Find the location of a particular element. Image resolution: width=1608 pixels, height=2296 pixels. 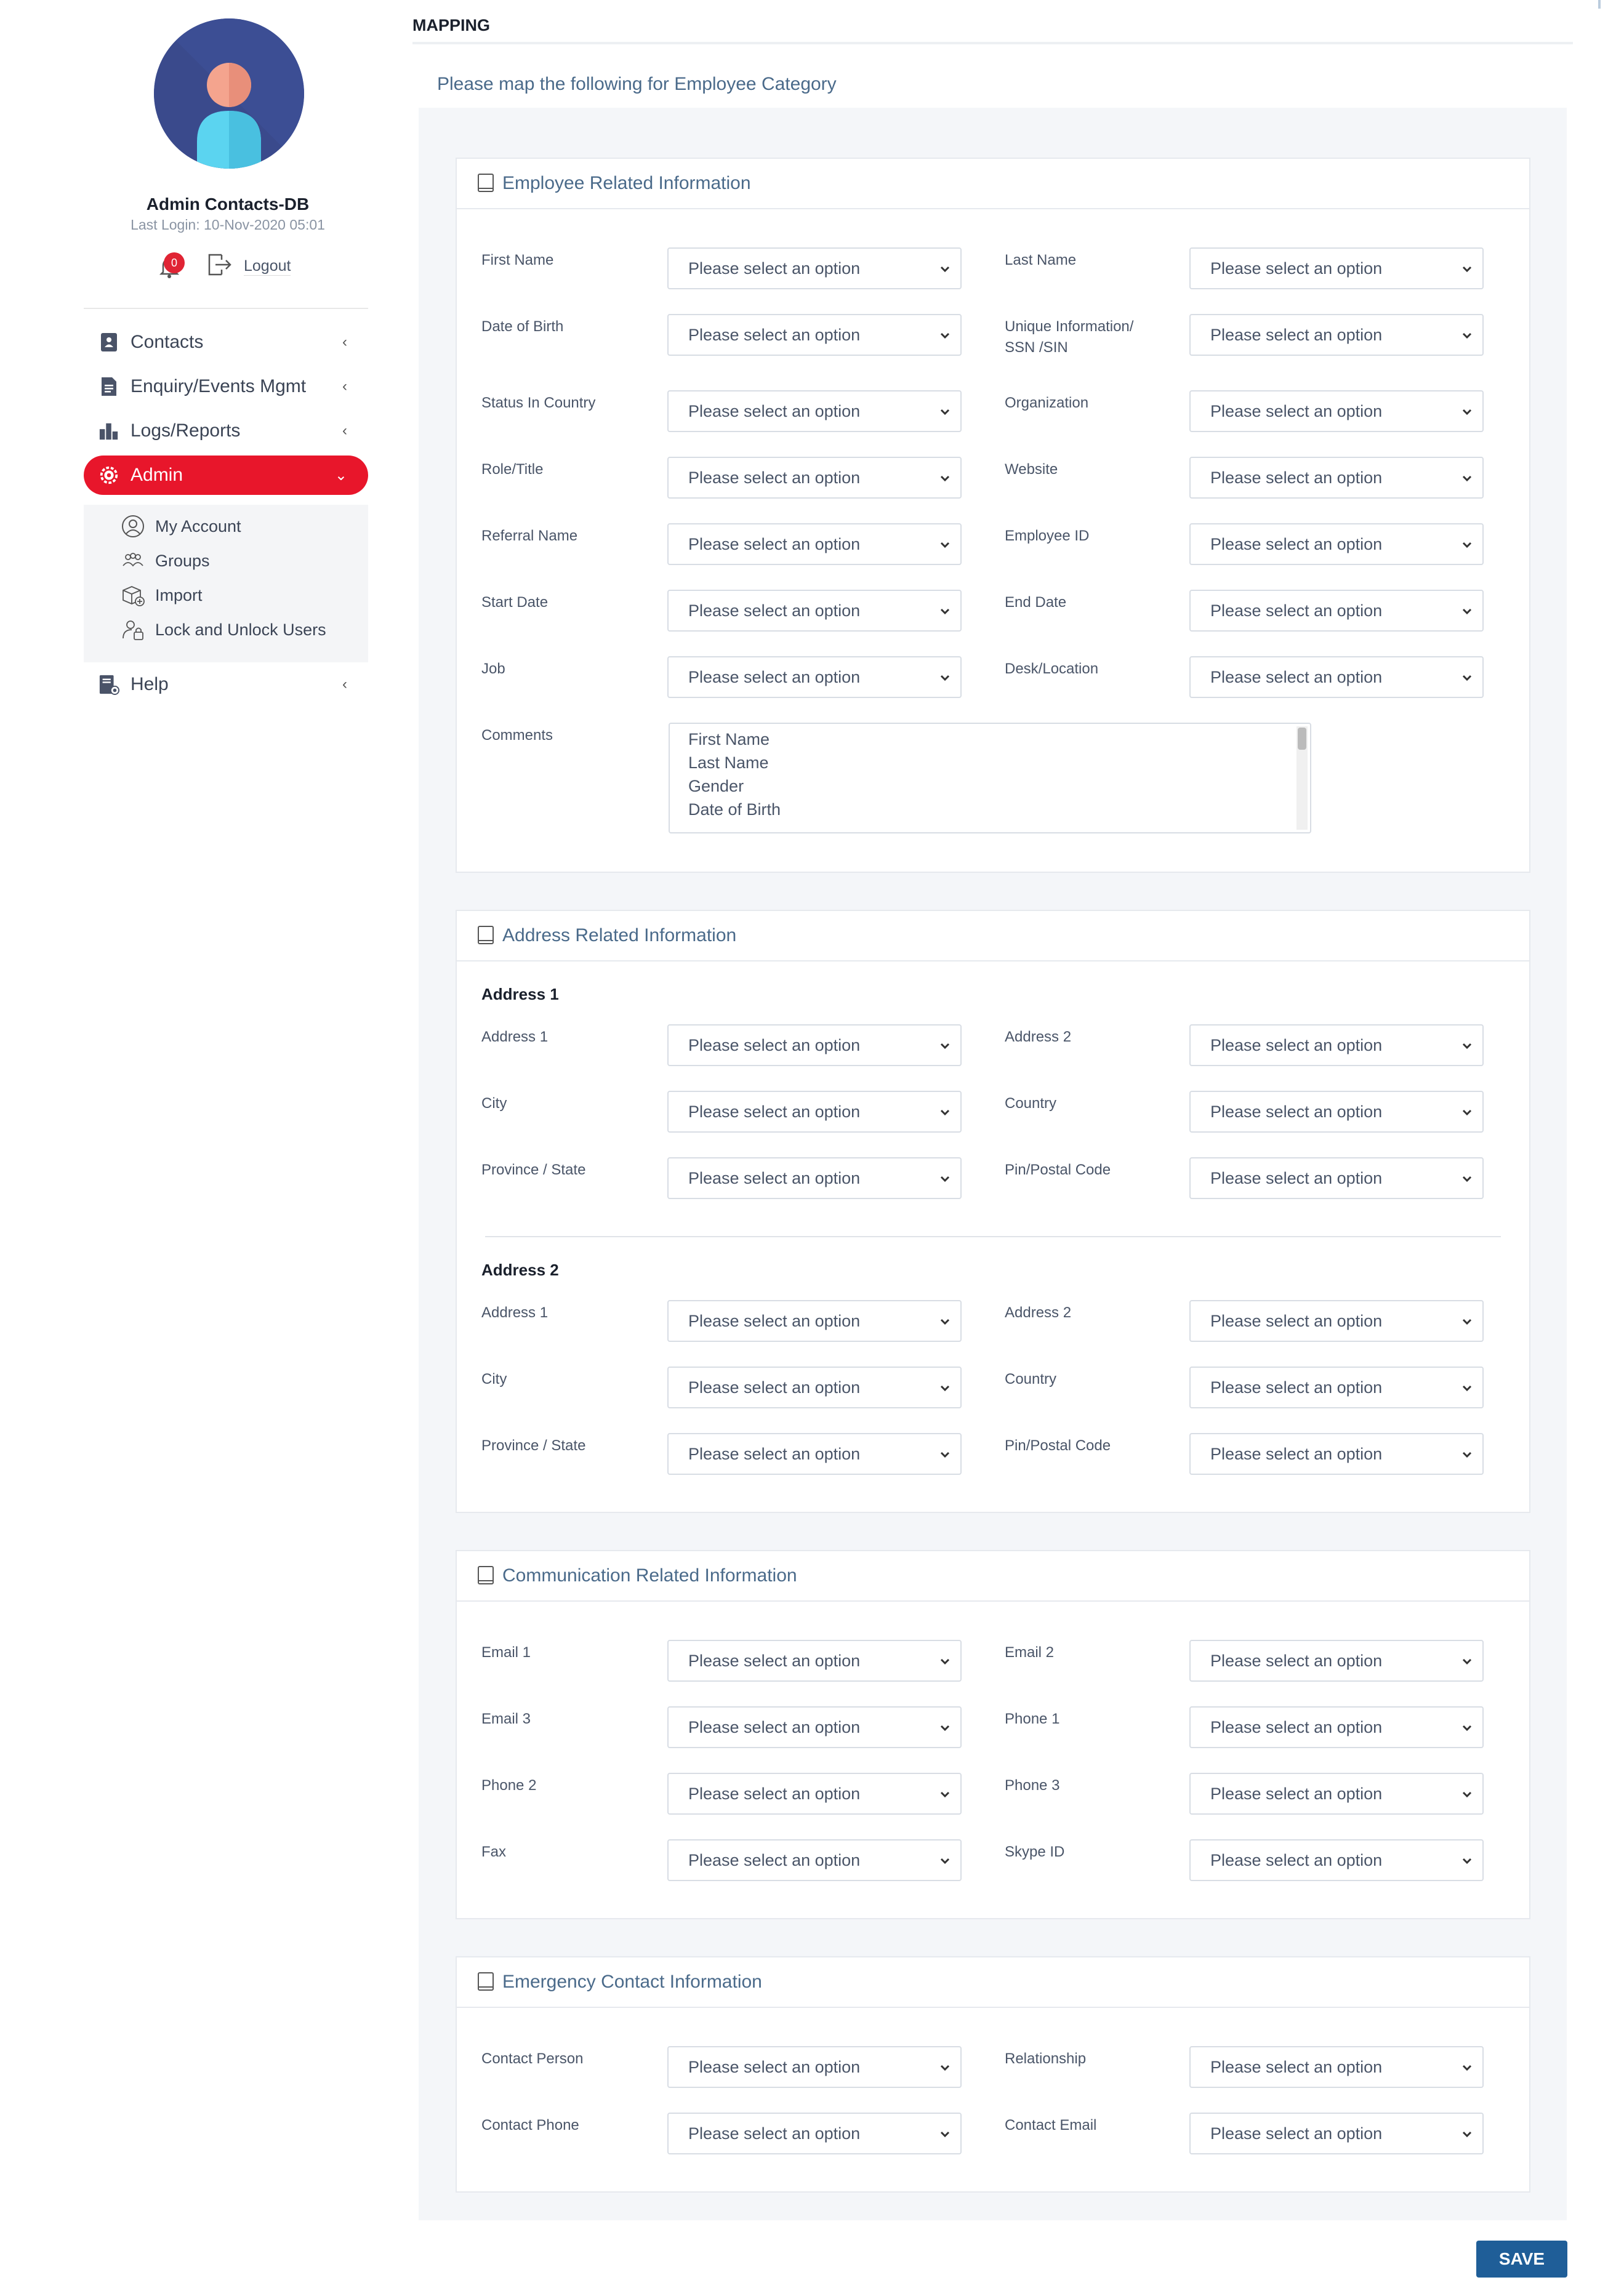

select-a1-city: Please select an option is located at coordinates (814, 1112).